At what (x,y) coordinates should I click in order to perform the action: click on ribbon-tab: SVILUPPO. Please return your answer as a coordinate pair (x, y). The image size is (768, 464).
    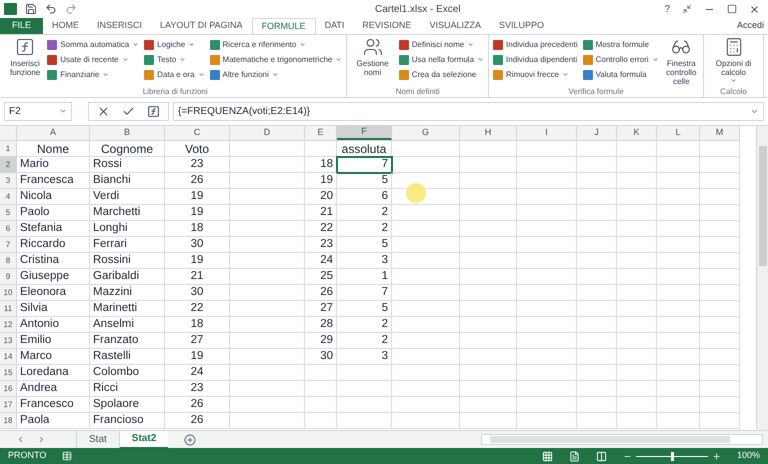
    Looking at the image, I should click on (521, 26).